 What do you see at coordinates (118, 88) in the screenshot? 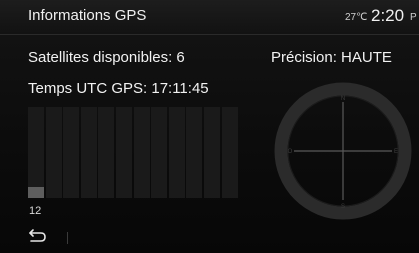
I see `utc-time-label: Temps UTC GPS: 17:11:45` at bounding box center [118, 88].